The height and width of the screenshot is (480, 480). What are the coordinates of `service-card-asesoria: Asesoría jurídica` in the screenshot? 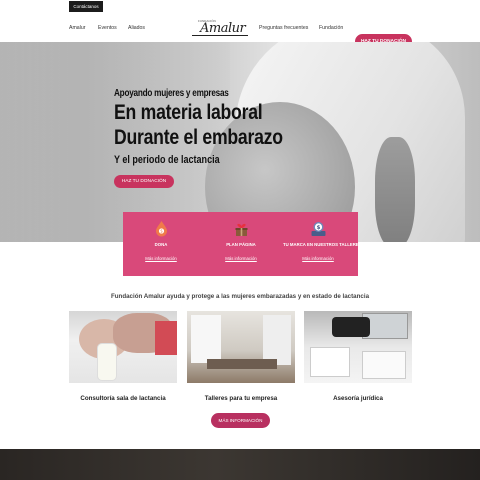 It's located at (358, 356).